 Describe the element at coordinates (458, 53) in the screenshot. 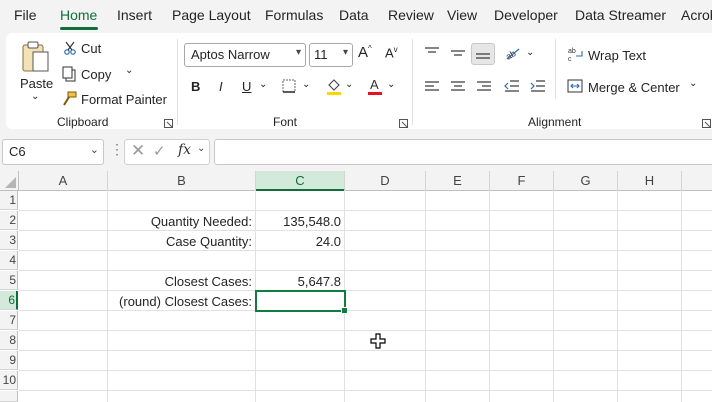

I see `align-middle-icon` at that location.